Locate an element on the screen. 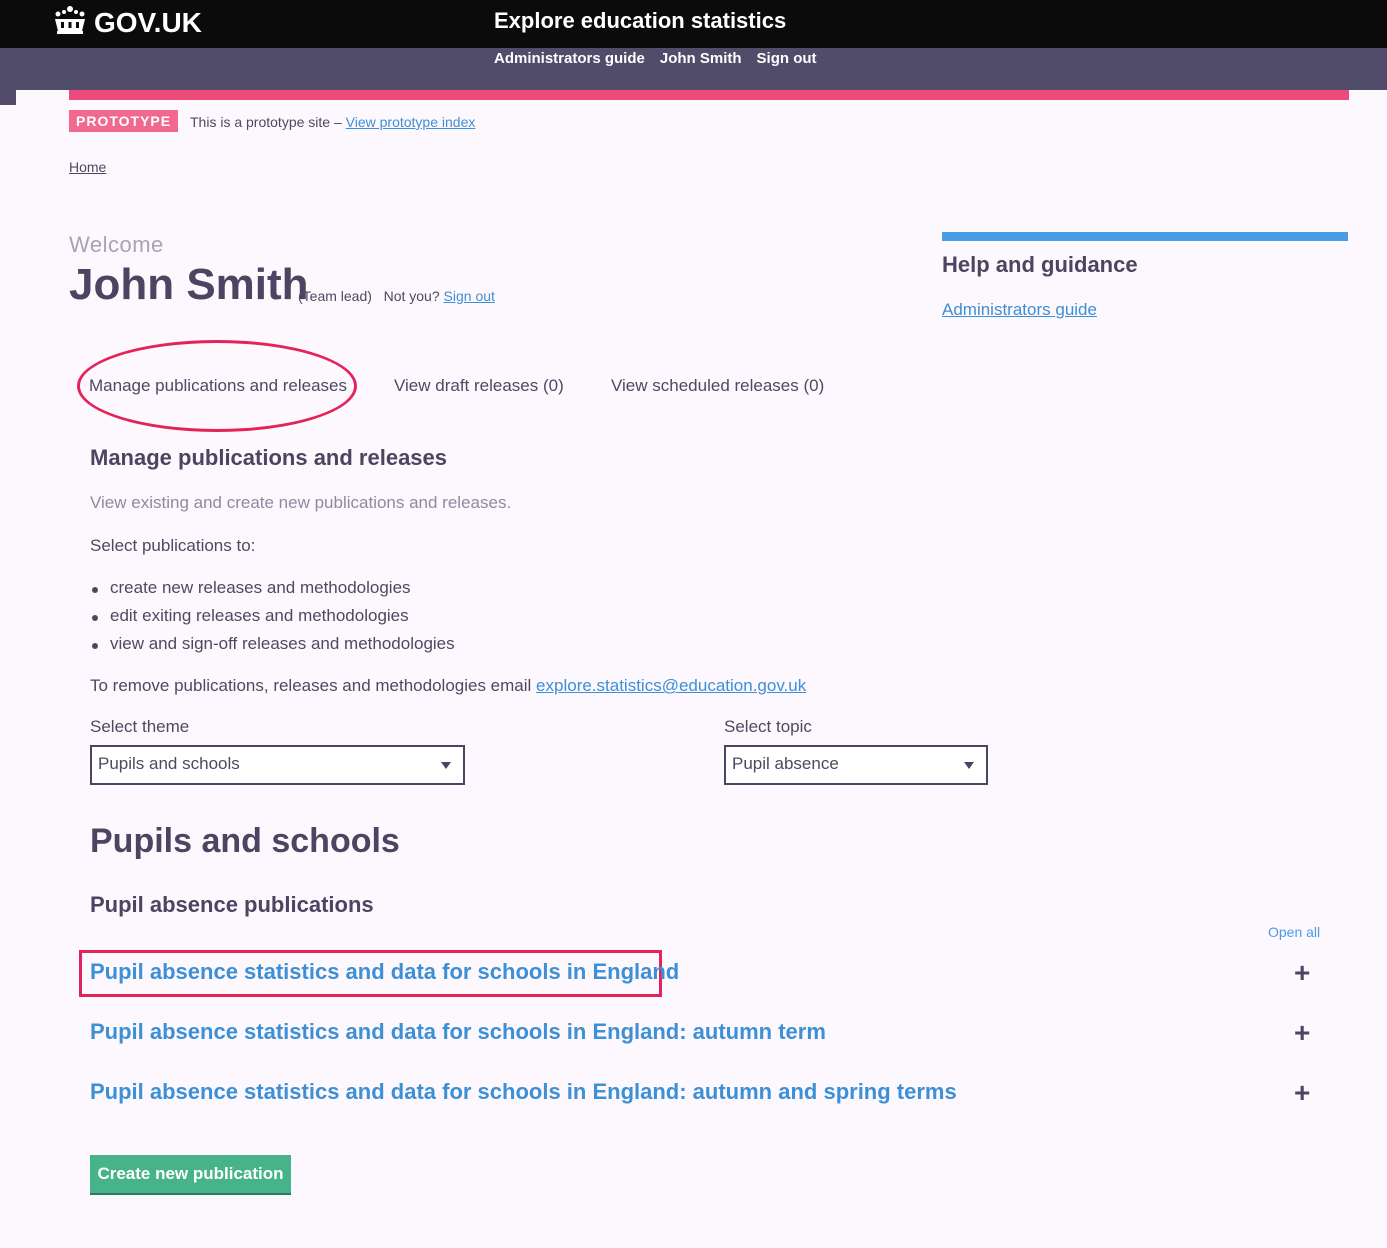 This screenshot has width=1387, height=1248. sign-out-link: Sign out is located at coordinates (469, 296).